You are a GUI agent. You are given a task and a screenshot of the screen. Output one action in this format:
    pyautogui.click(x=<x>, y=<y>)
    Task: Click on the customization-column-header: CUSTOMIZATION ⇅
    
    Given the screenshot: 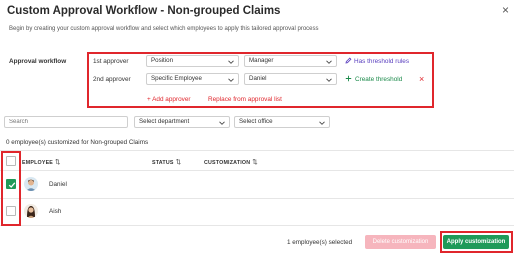 What is the action you would take?
    pyautogui.click(x=231, y=162)
    